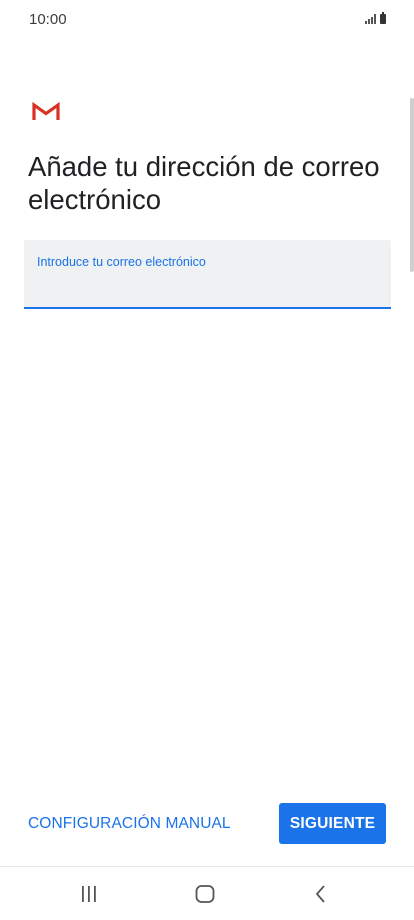  Describe the element at coordinates (46, 111) in the screenshot. I see `gmail-logo-icon` at that location.